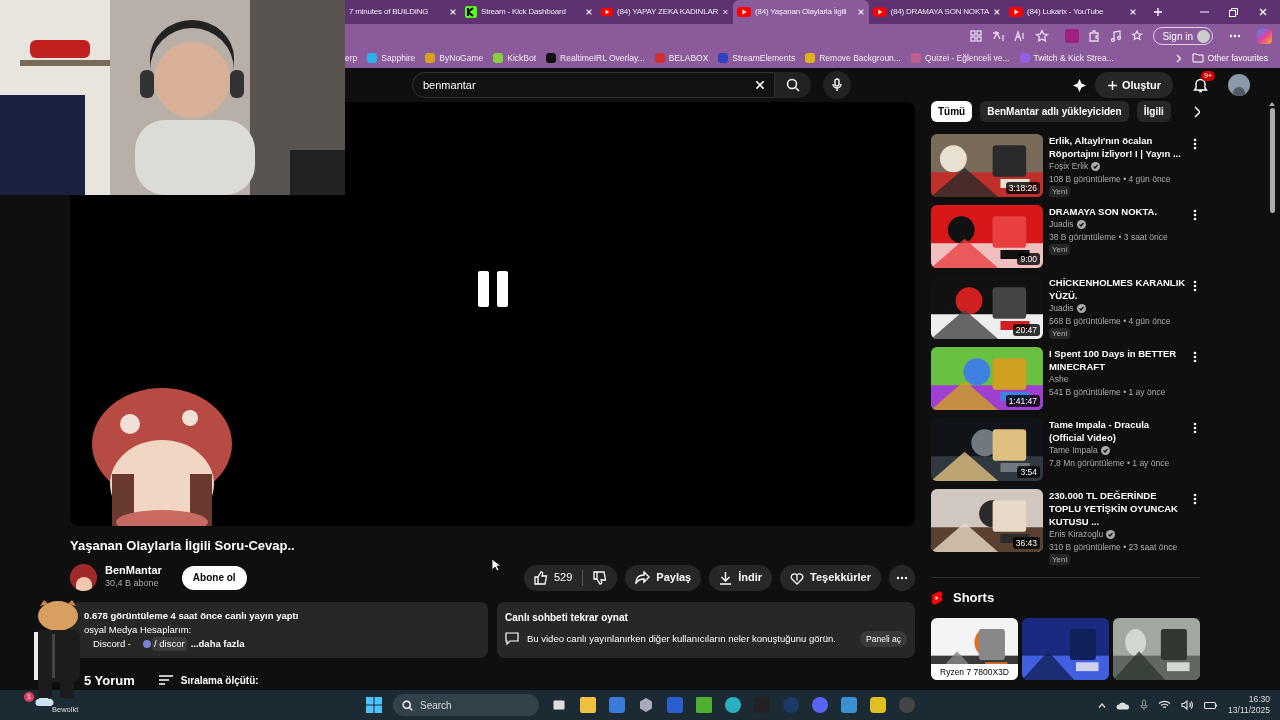 Image resolution: width=1280 pixels, height=720 pixels. Describe the element at coordinates (1259, 699) in the screenshot. I see `clock-time: 16:30` at that location.